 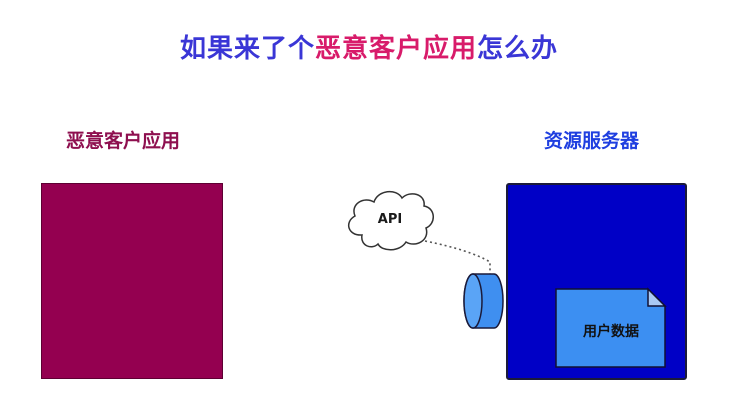 What do you see at coordinates (483, 301) in the screenshot?
I see `api-endpoint-cylinder` at bounding box center [483, 301].